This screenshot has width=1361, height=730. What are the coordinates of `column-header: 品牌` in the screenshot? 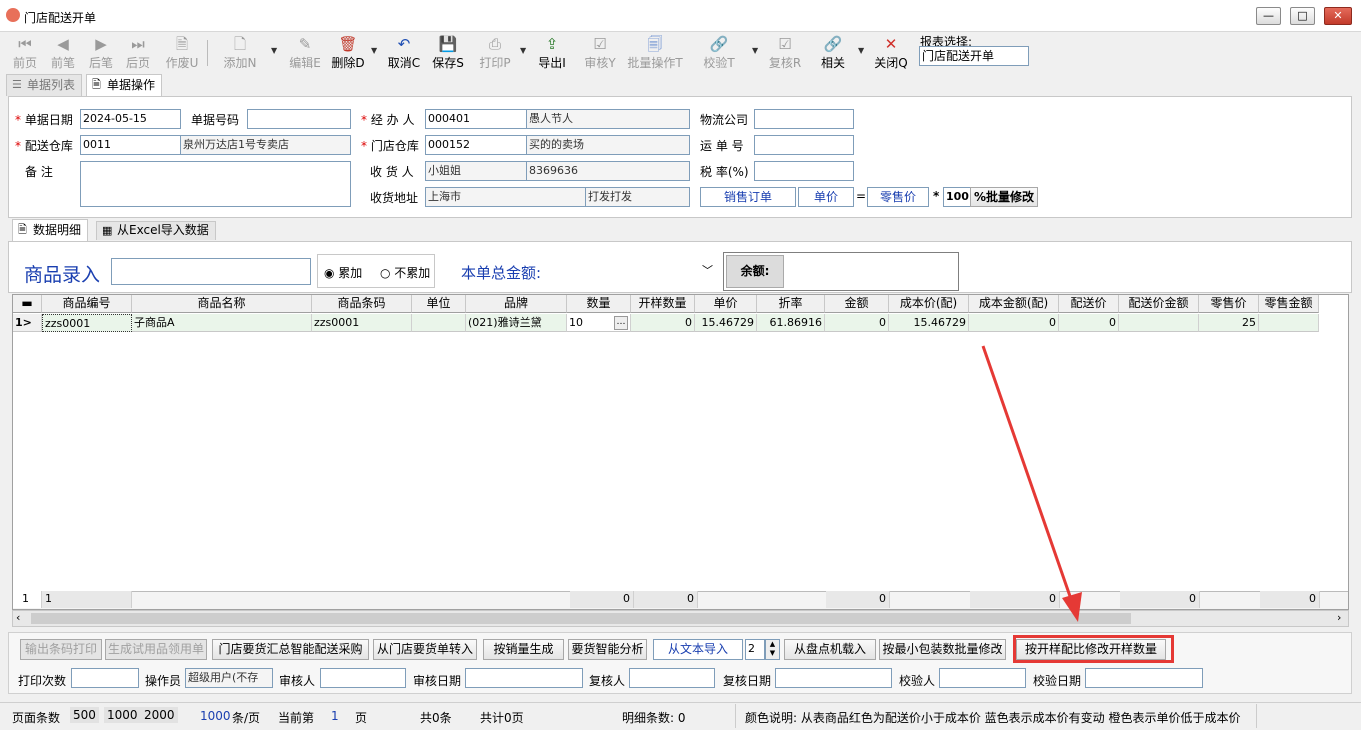 It's located at (516, 304).